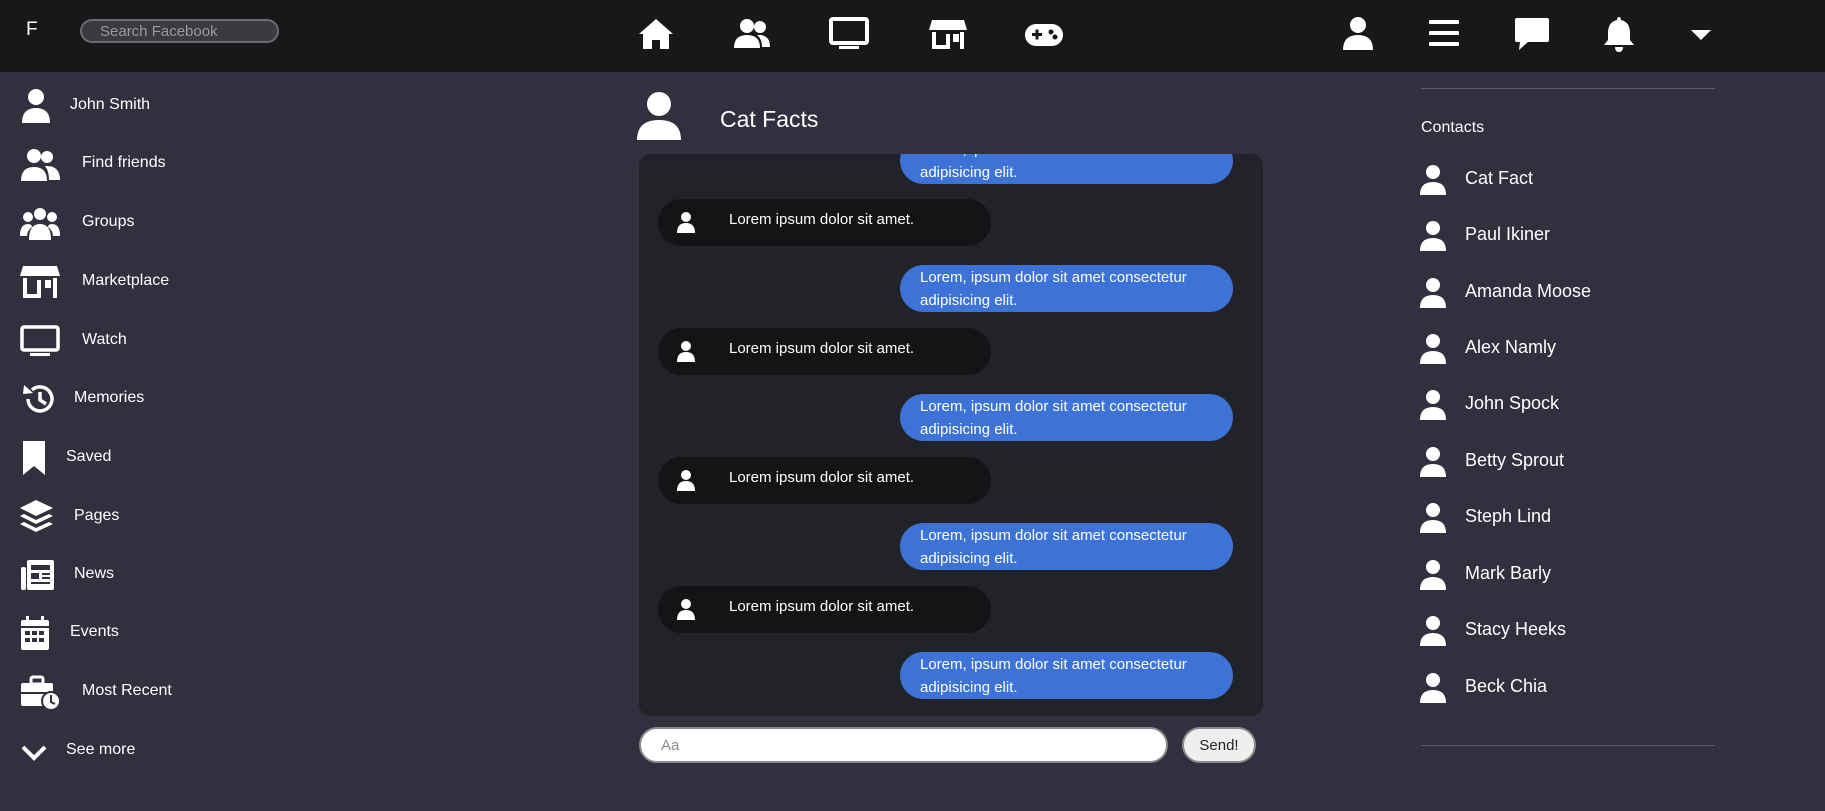 This screenshot has height=811, width=1825. Describe the element at coordinates (42, 517) in the screenshot. I see `layers-icon` at that location.